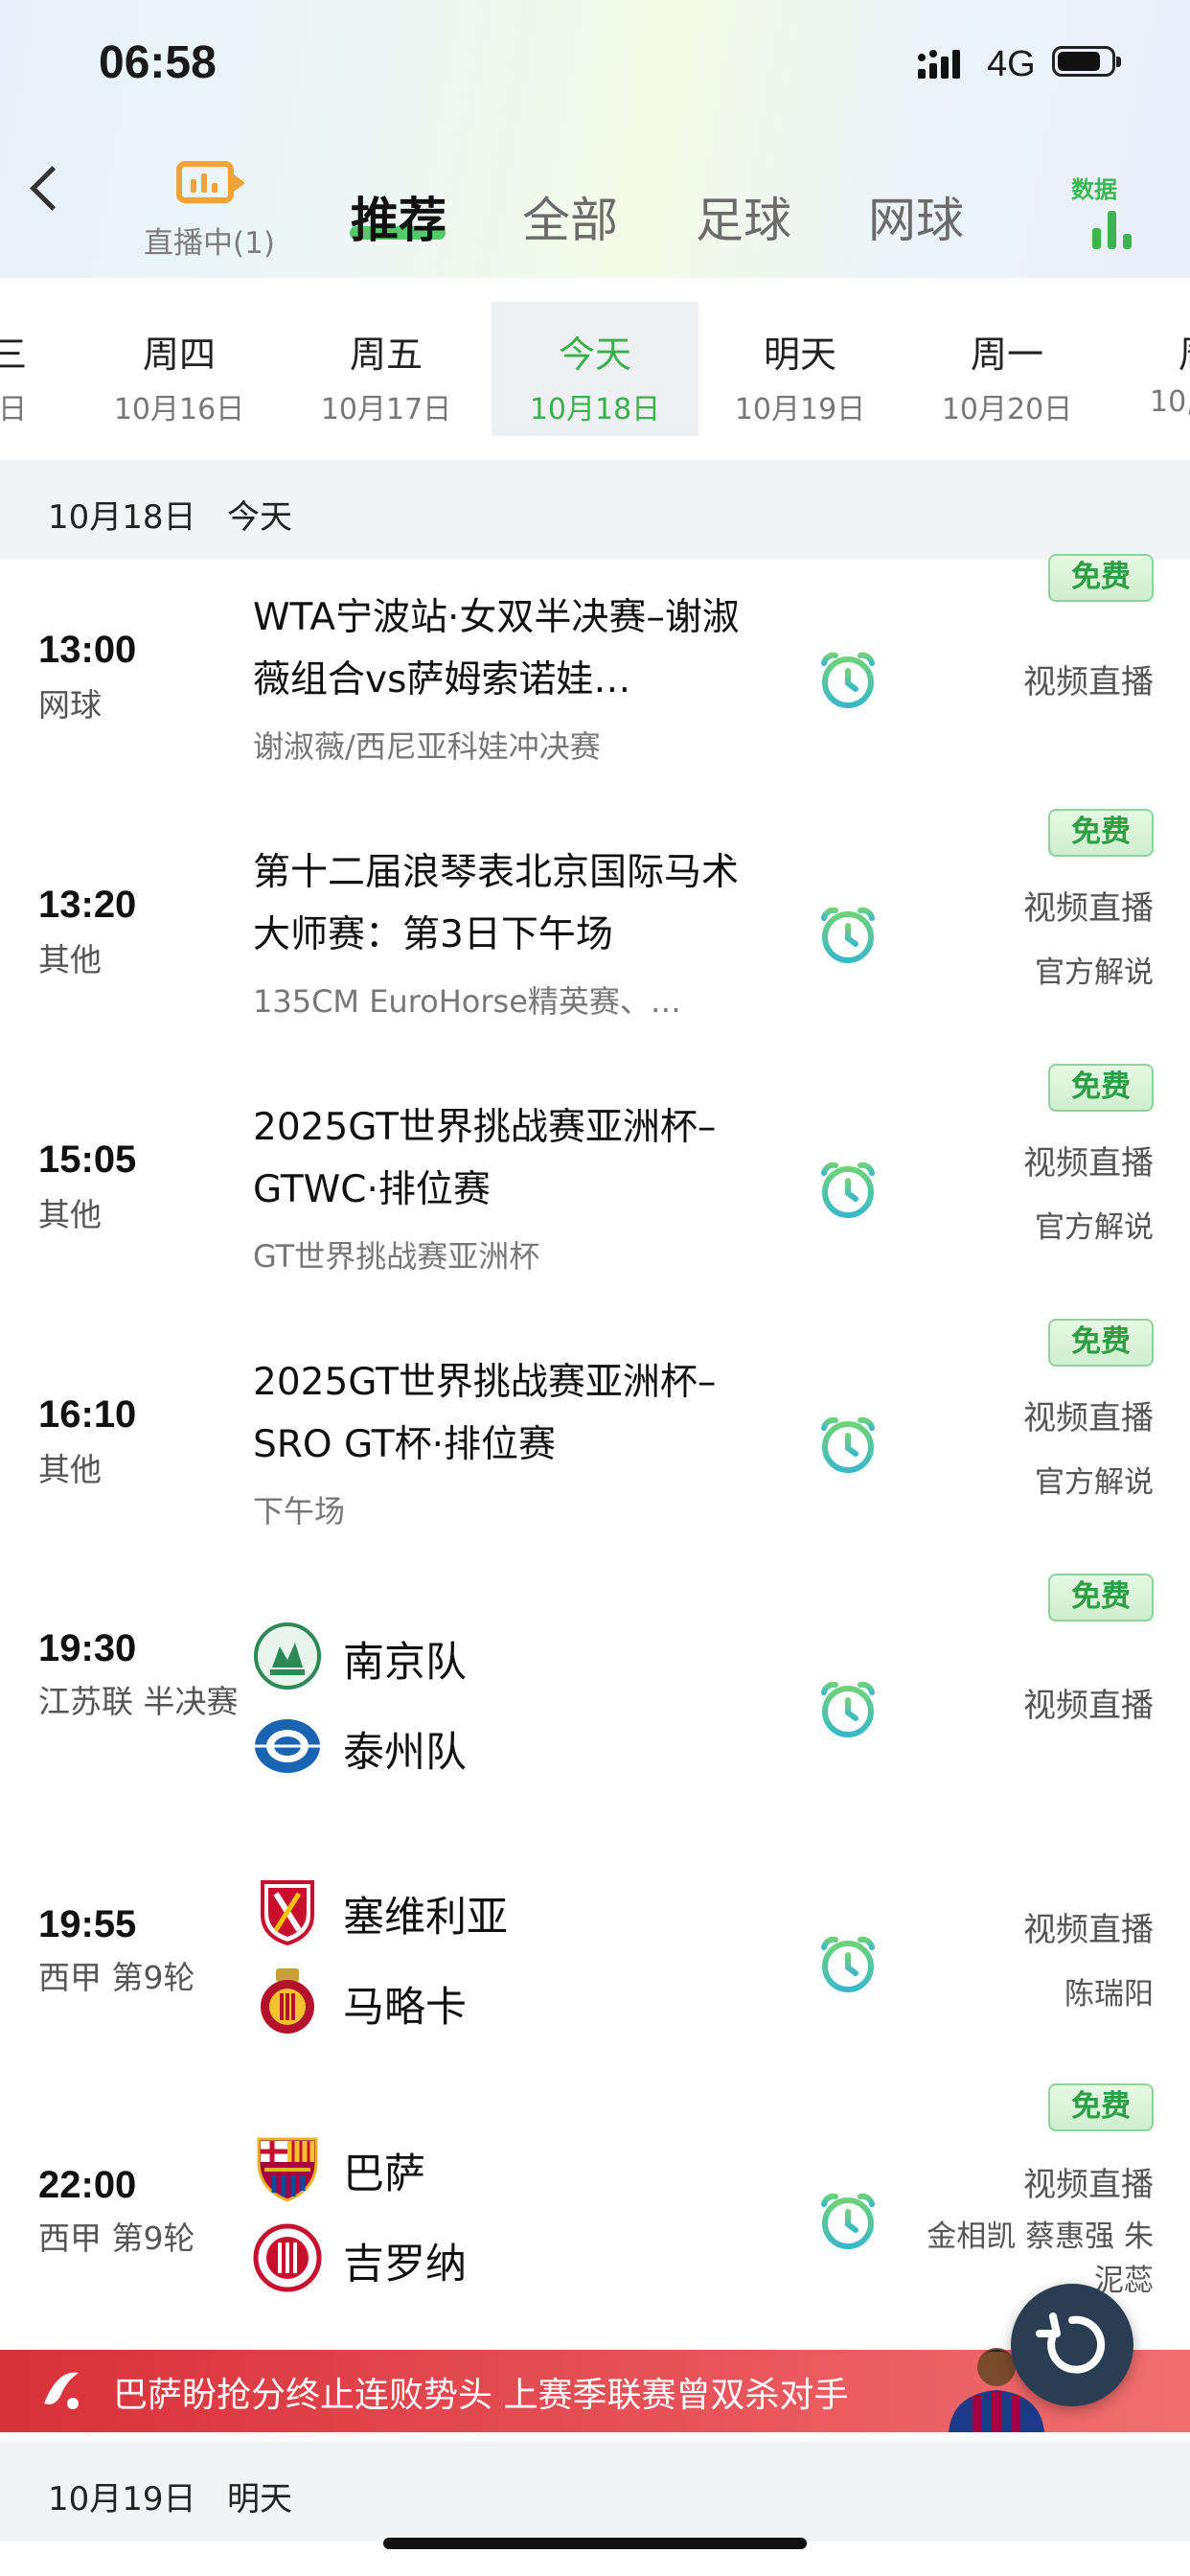 The width and height of the screenshot is (1190, 2576). Describe the element at coordinates (88, 905) in the screenshot. I see `match-time: 13:20` at that location.